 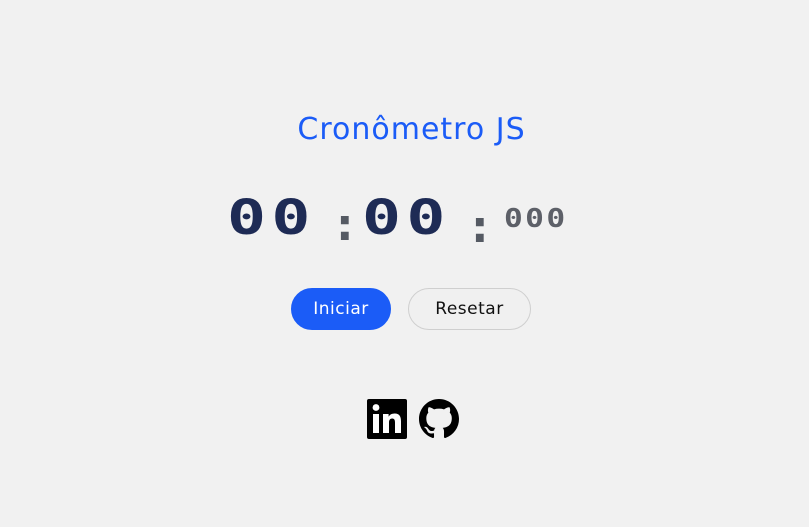 What do you see at coordinates (404, 310) in the screenshot?
I see `controls: Iniciar Resetar` at bounding box center [404, 310].